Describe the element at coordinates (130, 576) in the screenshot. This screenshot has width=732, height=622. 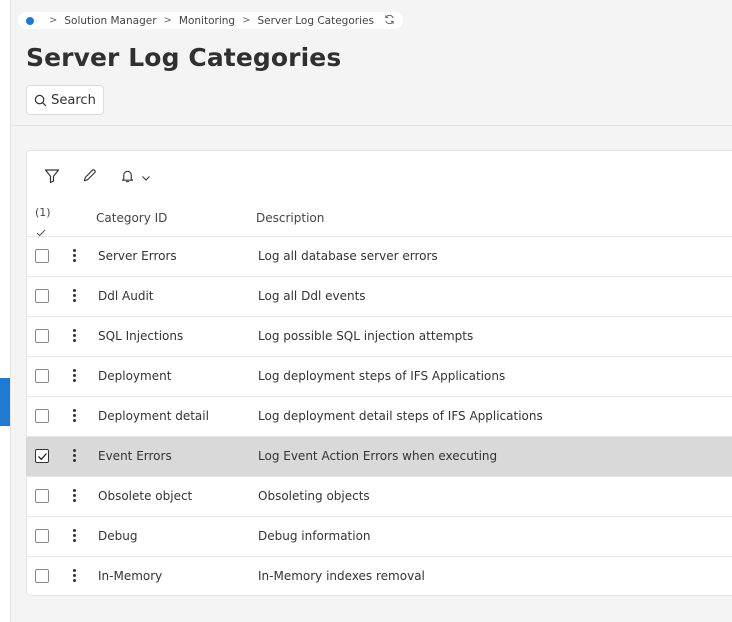
I see `cell-category-id: In-Memory` at that location.